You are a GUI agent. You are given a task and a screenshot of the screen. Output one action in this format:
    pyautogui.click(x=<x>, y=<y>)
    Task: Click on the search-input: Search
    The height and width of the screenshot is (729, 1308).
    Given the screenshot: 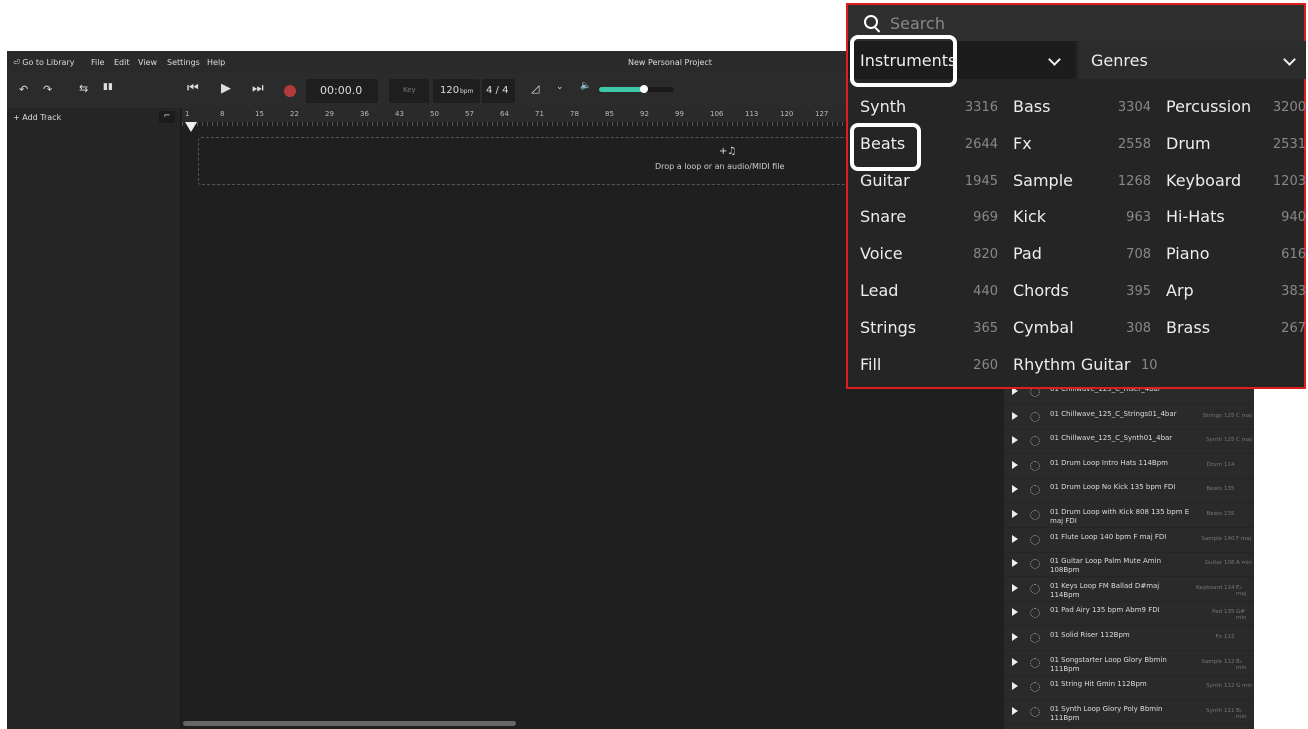 What is the action you would take?
    pyautogui.click(x=917, y=23)
    